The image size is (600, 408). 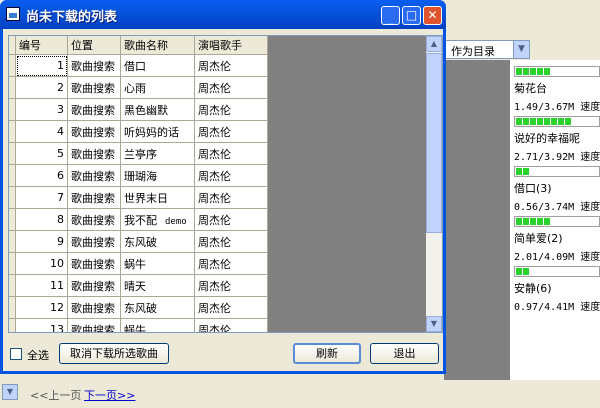 What do you see at coordinates (157, 197) in the screenshot?
I see `cell-song: 世界末日` at bounding box center [157, 197].